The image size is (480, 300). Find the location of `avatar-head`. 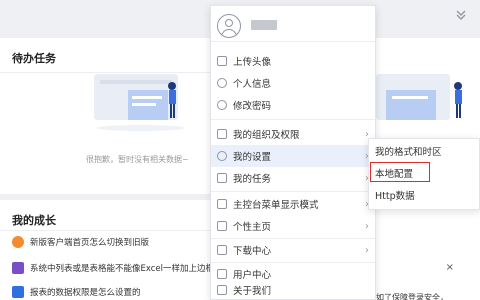

avatar-head is located at coordinates (229, 23).